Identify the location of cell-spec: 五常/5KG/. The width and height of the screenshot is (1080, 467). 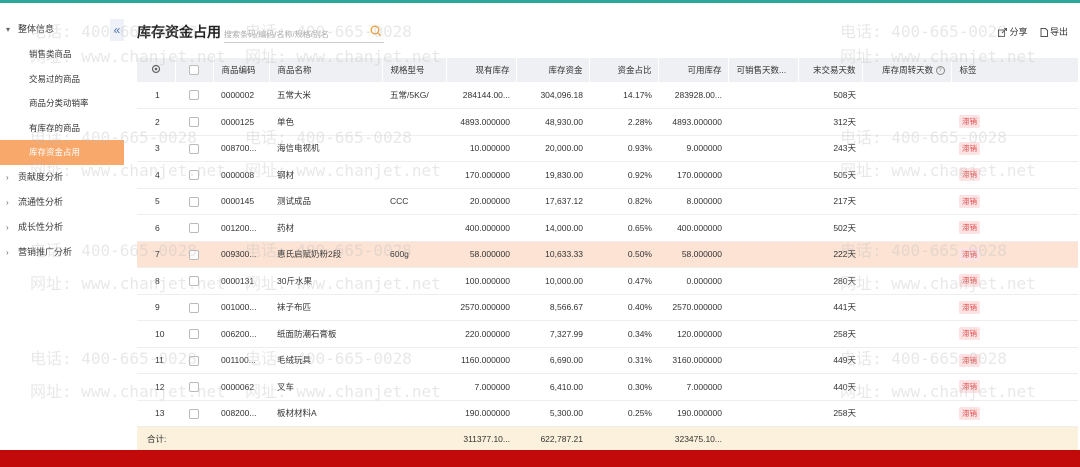
(414, 95).